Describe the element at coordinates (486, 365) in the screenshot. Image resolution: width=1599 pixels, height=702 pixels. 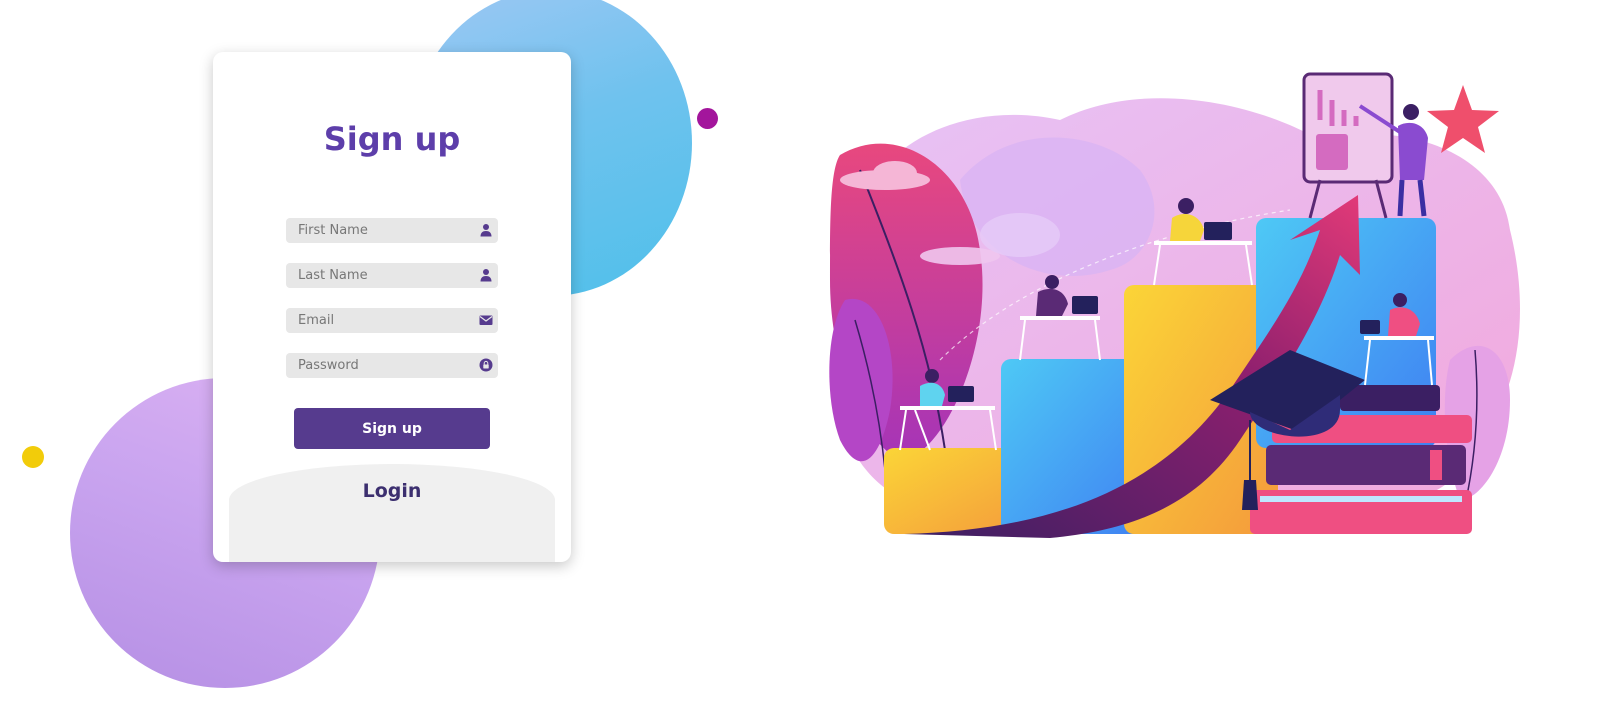
I see `lock-icon` at that location.